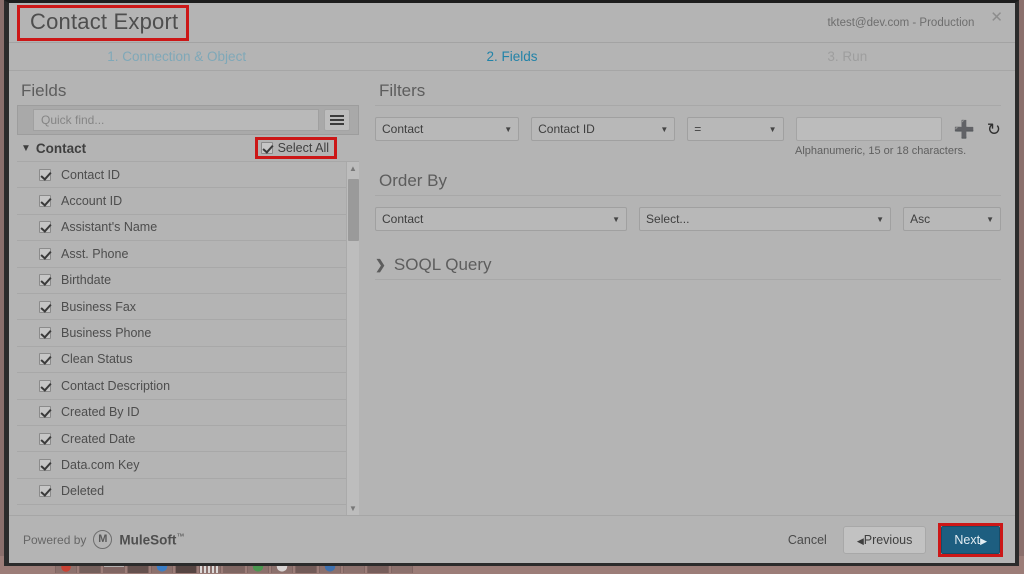 This screenshot has width=1024, height=574. I want to click on field-list-item: Contact Description, so click(181, 386).